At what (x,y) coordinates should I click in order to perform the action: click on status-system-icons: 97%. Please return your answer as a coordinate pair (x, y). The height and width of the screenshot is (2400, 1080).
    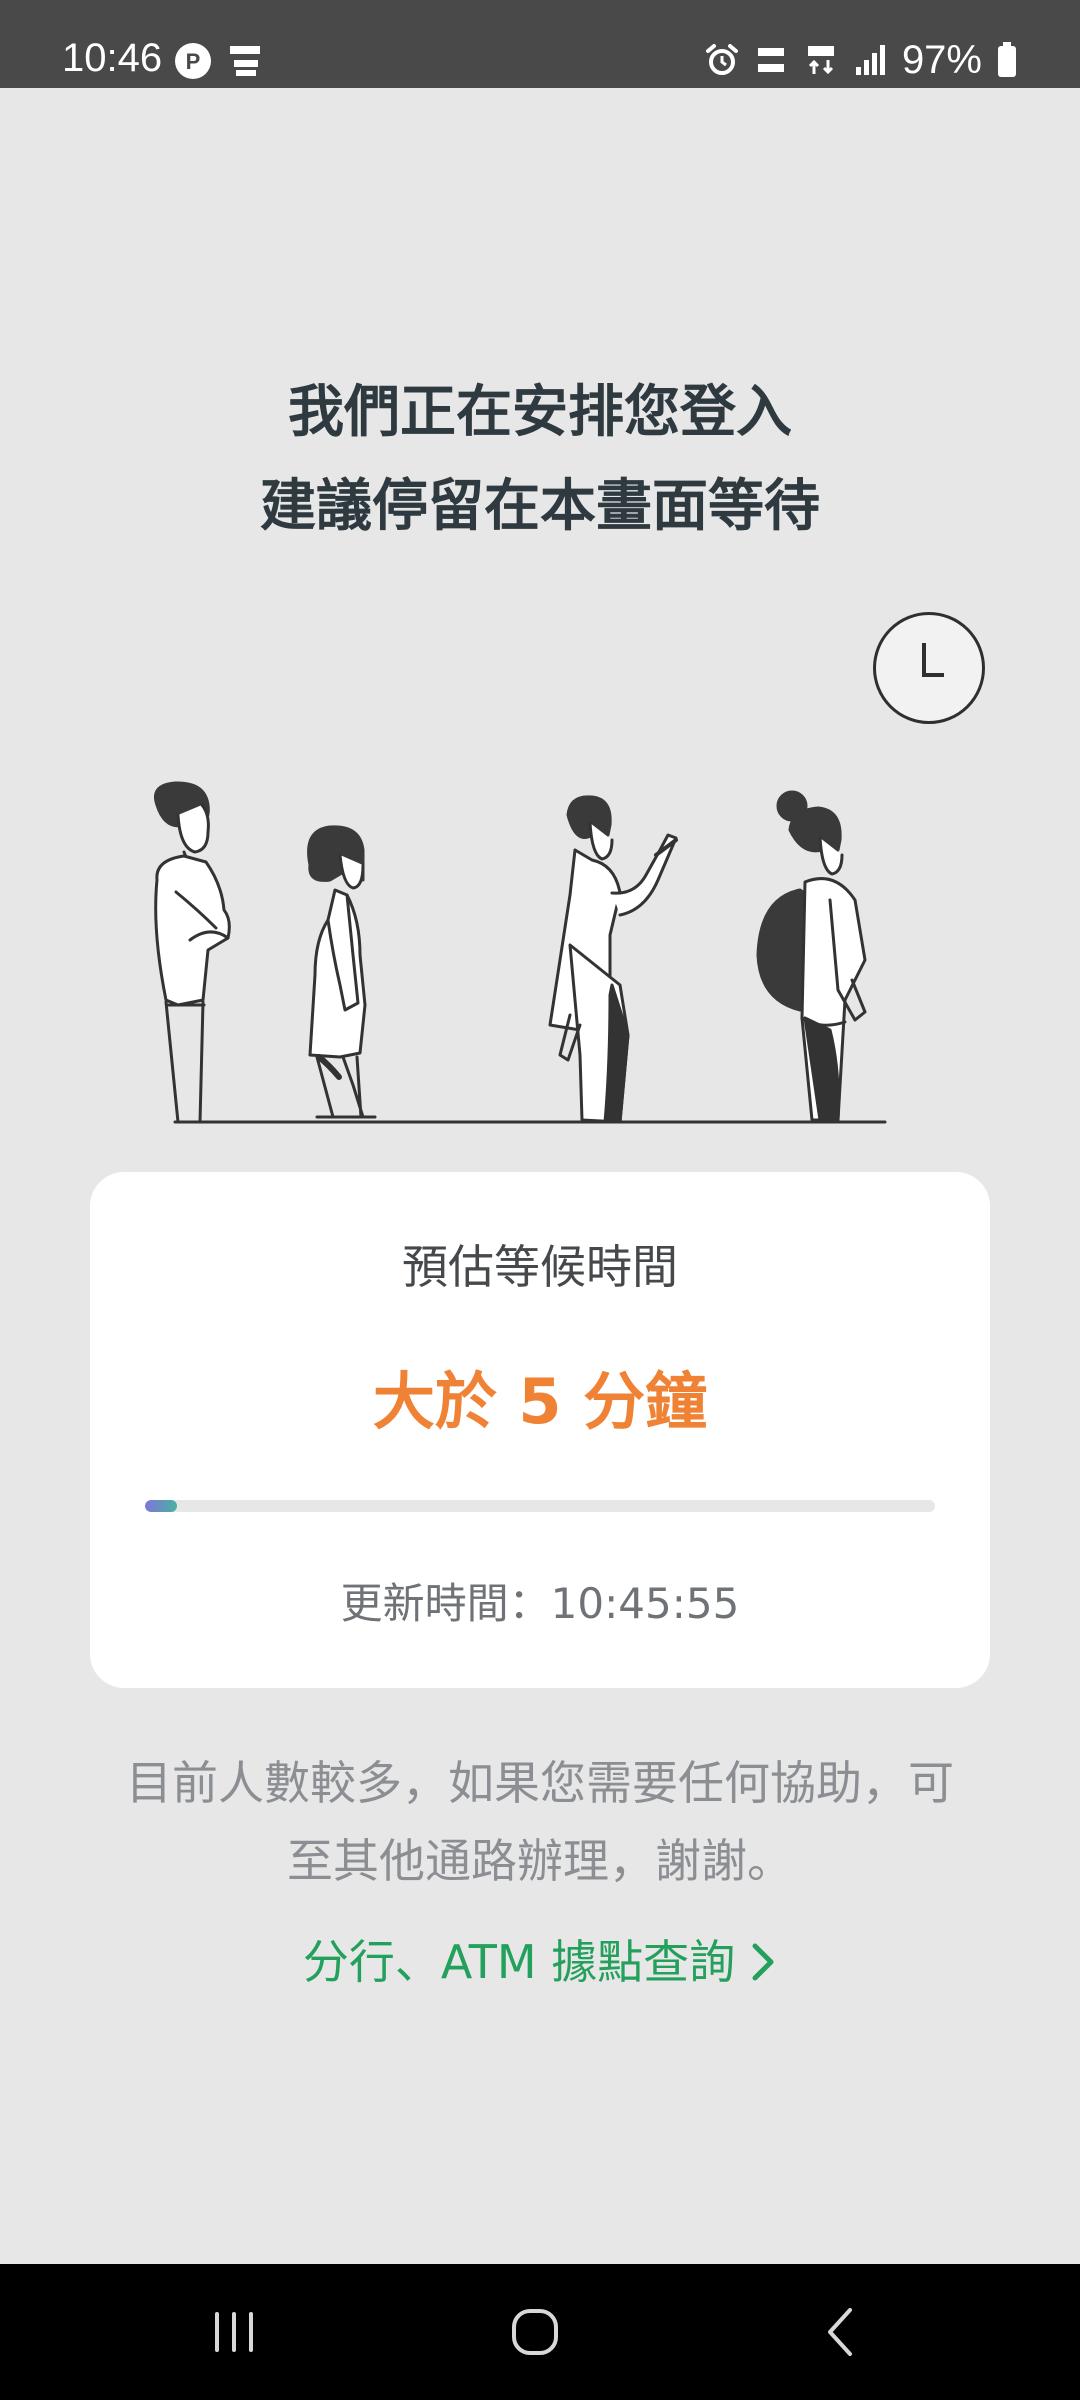
    Looking at the image, I should click on (861, 60).